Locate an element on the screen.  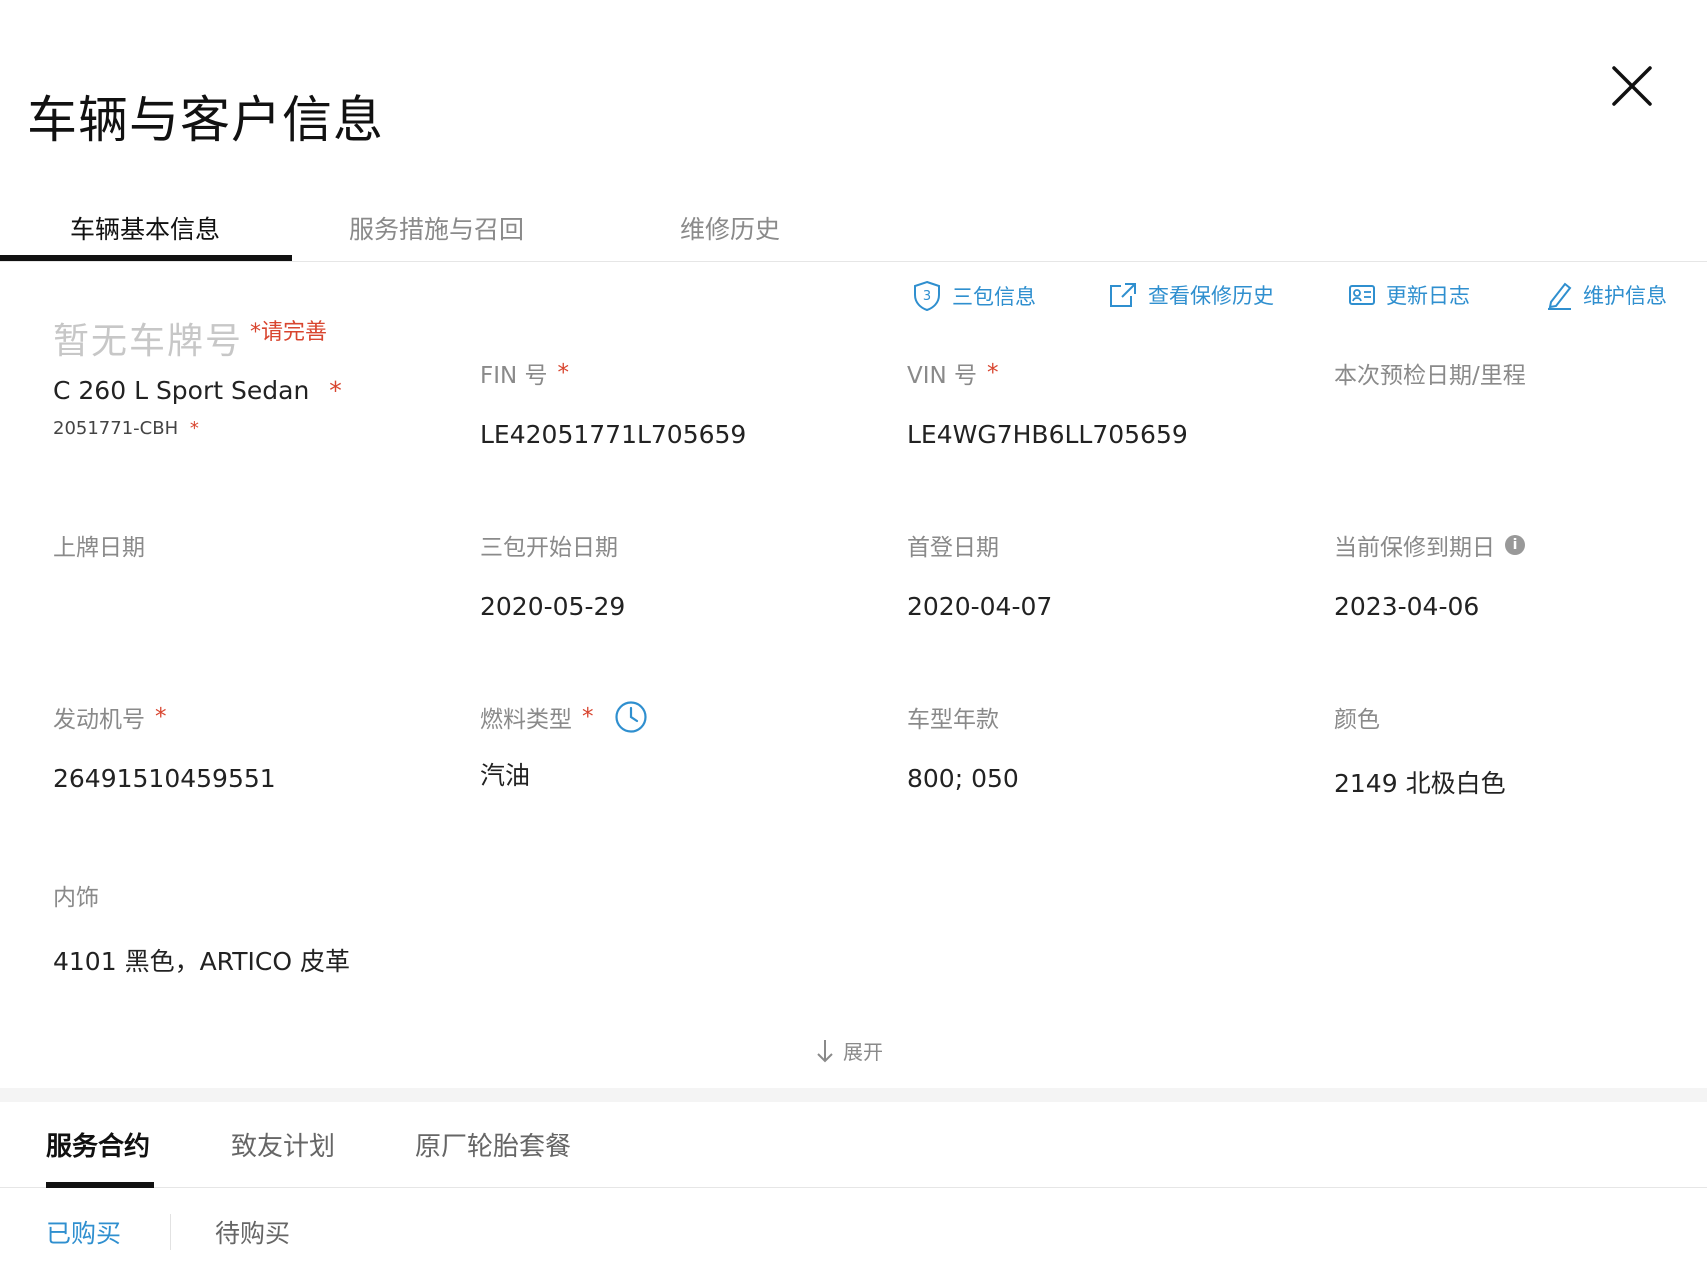
info-icon: i is located at coordinates (1515, 545).